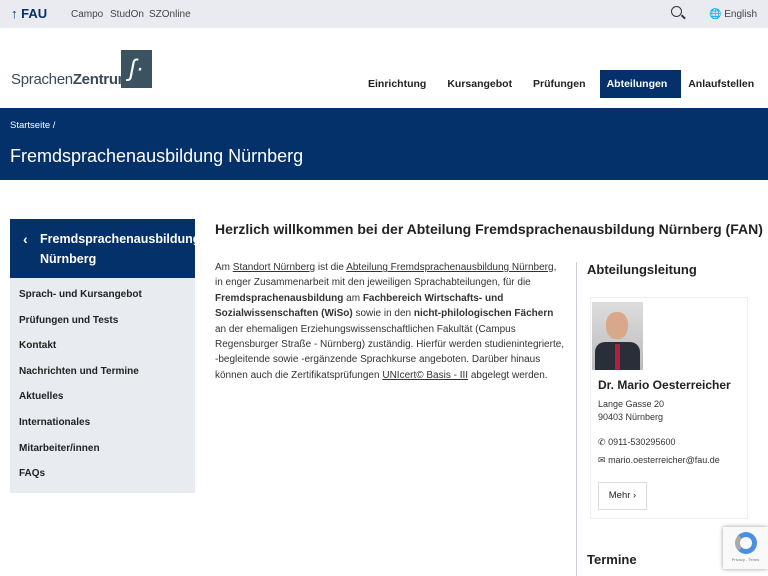 The height and width of the screenshot is (576, 768). Describe the element at coordinates (642, 442) in the screenshot. I see `phone-number: 0911-530295600` at that location.